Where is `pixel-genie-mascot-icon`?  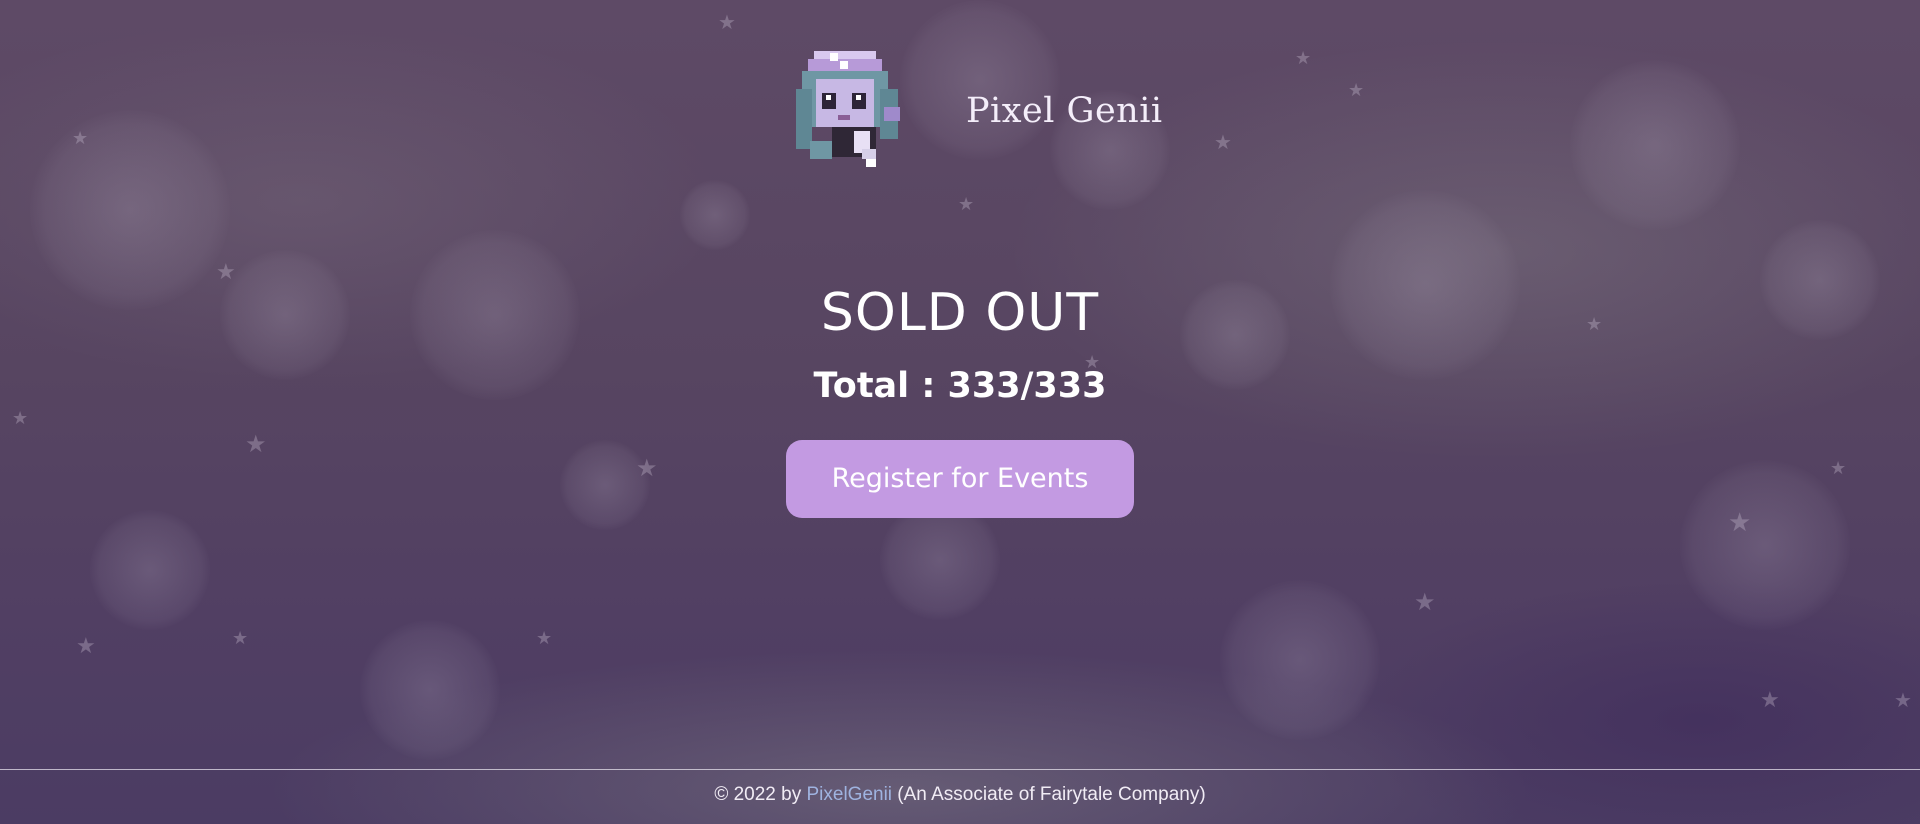
pixel-genie-mascot-icon is located at coordinates (852, 111).